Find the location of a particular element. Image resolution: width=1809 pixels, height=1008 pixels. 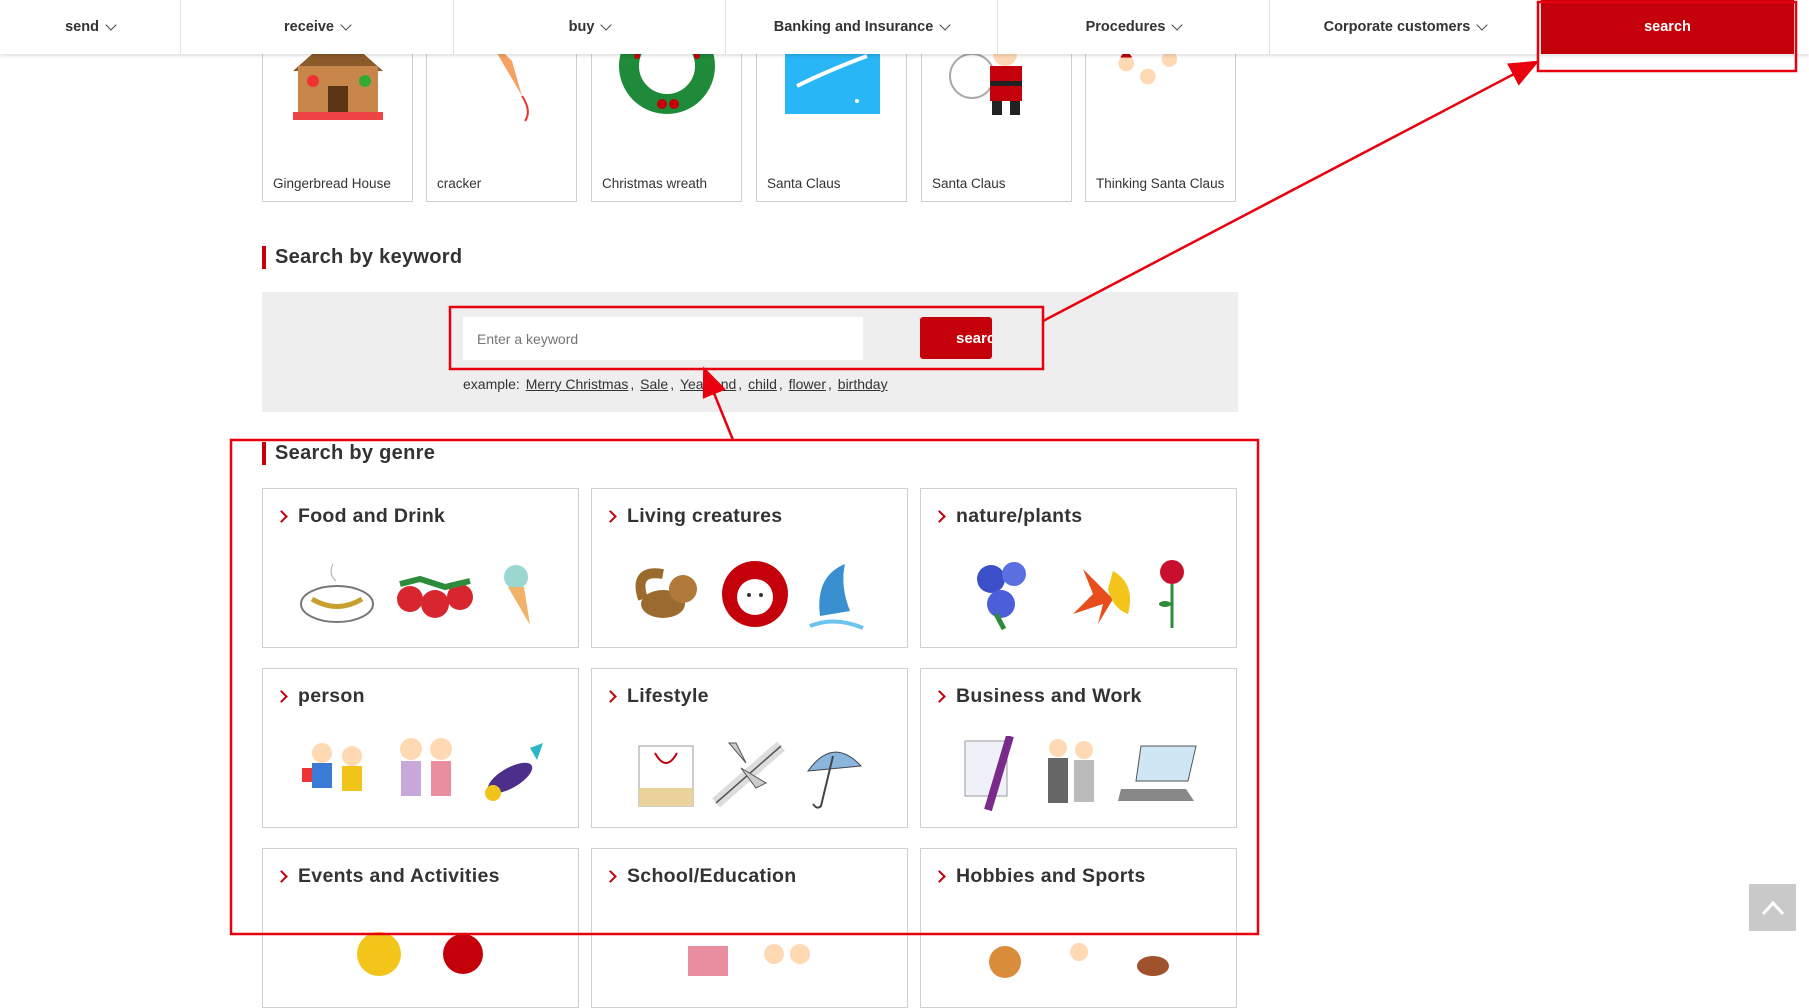

example-link: Year-end is located at coordinates (708, 384).